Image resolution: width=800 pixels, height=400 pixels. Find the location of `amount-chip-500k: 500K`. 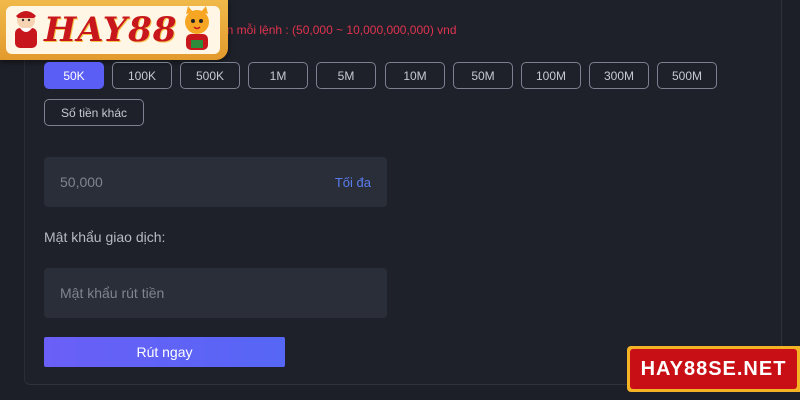

amount-chip-500k: 500K is located at coordinates (210, 75).